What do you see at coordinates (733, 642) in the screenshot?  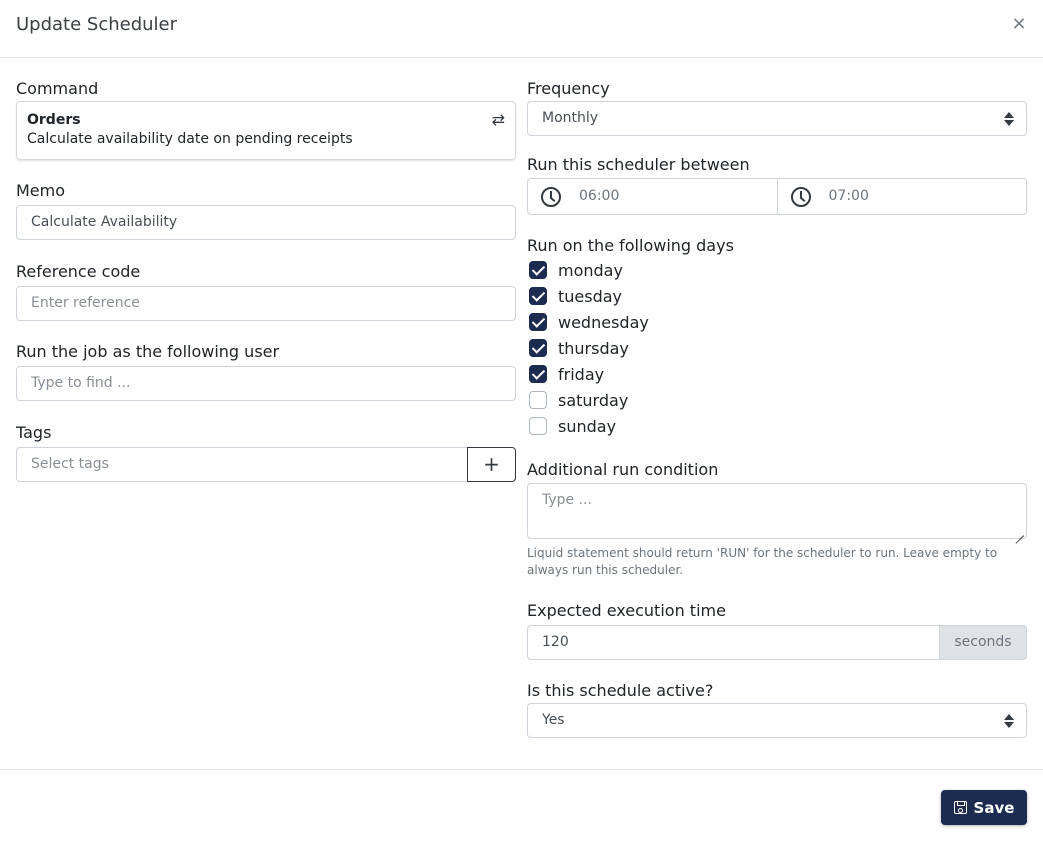 I see `execution-time-input: 120` at bounding box center [733, 642].